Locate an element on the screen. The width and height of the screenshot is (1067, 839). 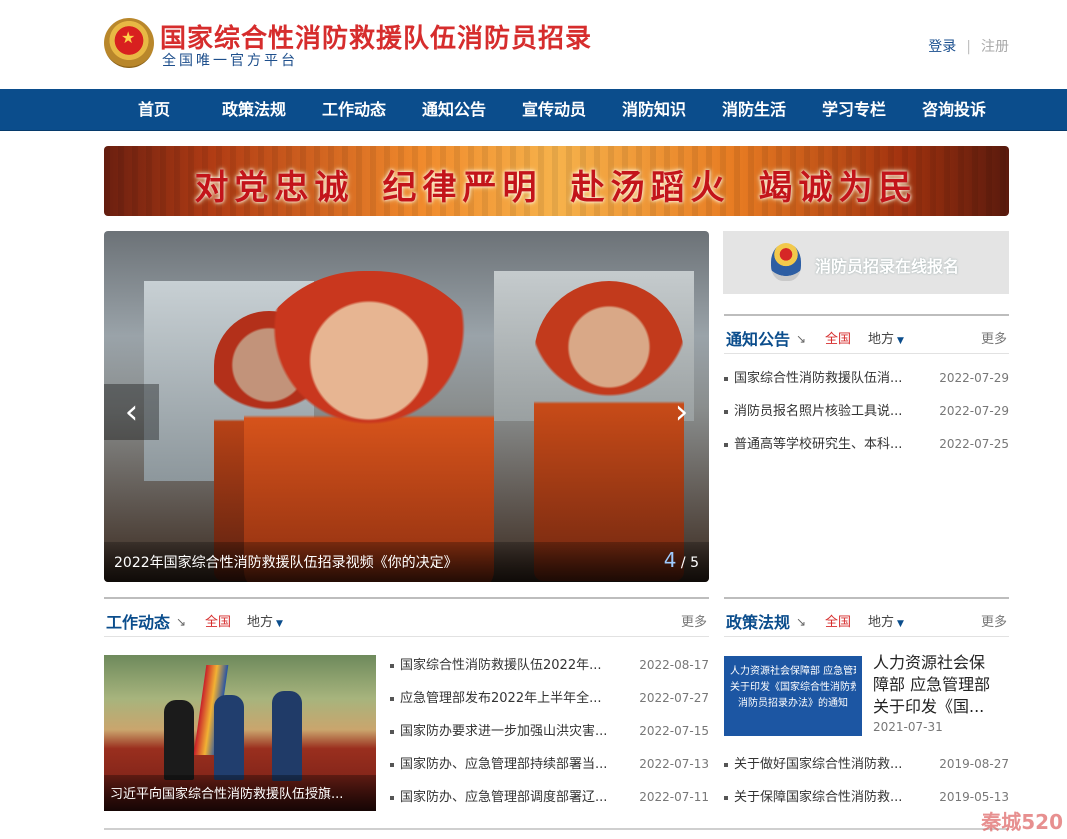
nav-item-consult-complaint: 咨询投诉 is located at coordinates (954, 110).